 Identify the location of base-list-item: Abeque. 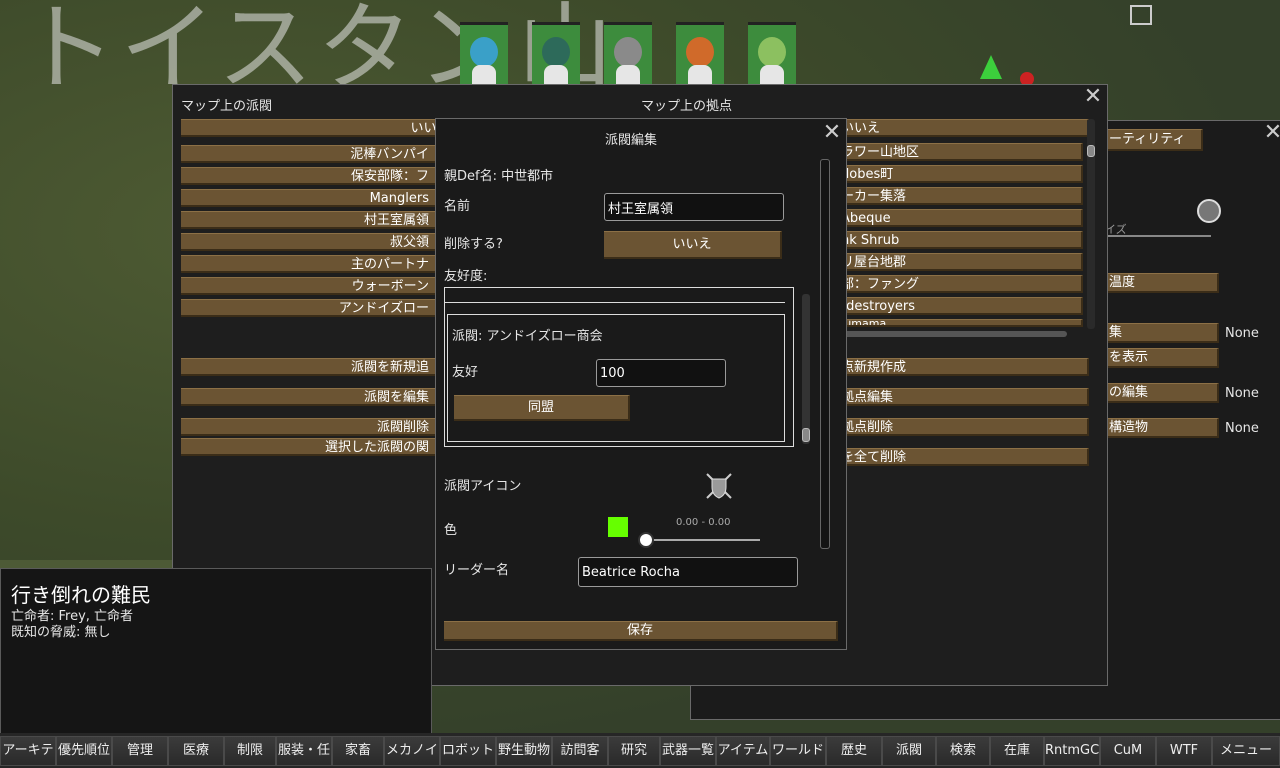
(960, 218).